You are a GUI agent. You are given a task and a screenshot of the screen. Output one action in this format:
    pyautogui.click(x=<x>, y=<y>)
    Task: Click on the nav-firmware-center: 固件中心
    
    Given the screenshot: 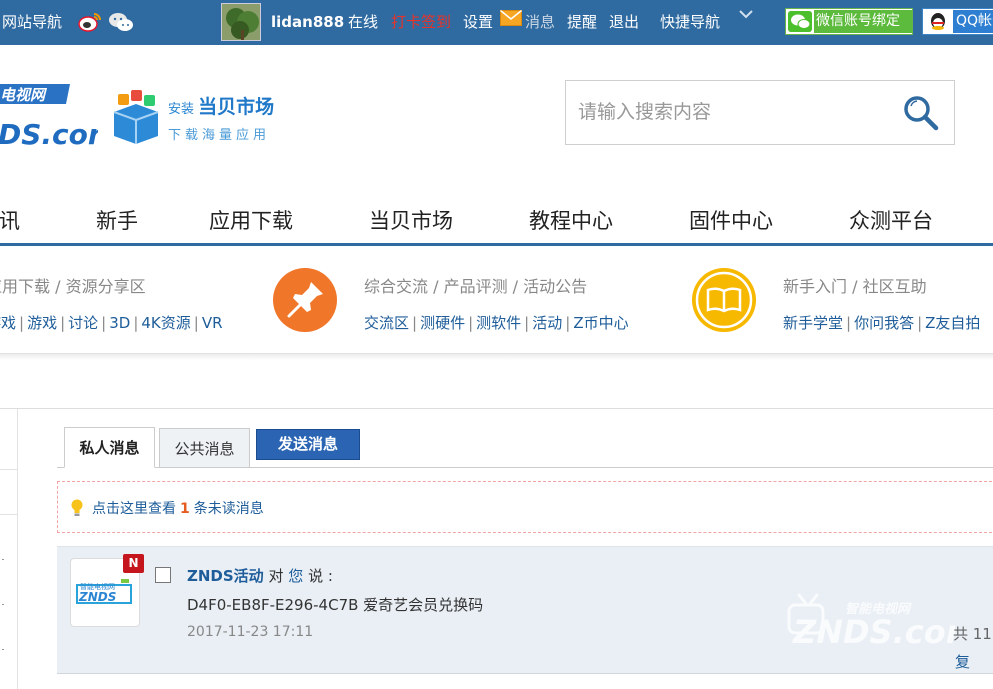 What is the action you would take?
    pyautogui.click(x=731, y=220)
    